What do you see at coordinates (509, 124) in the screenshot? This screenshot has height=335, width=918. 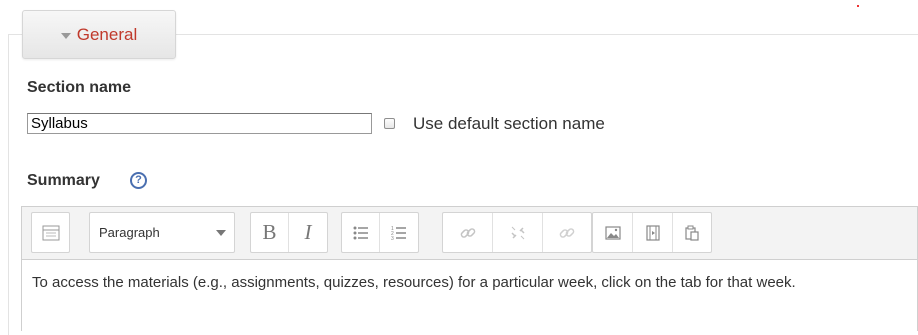 I see `use-default-name-label: Use default section name` at bounding box center [509, 124].